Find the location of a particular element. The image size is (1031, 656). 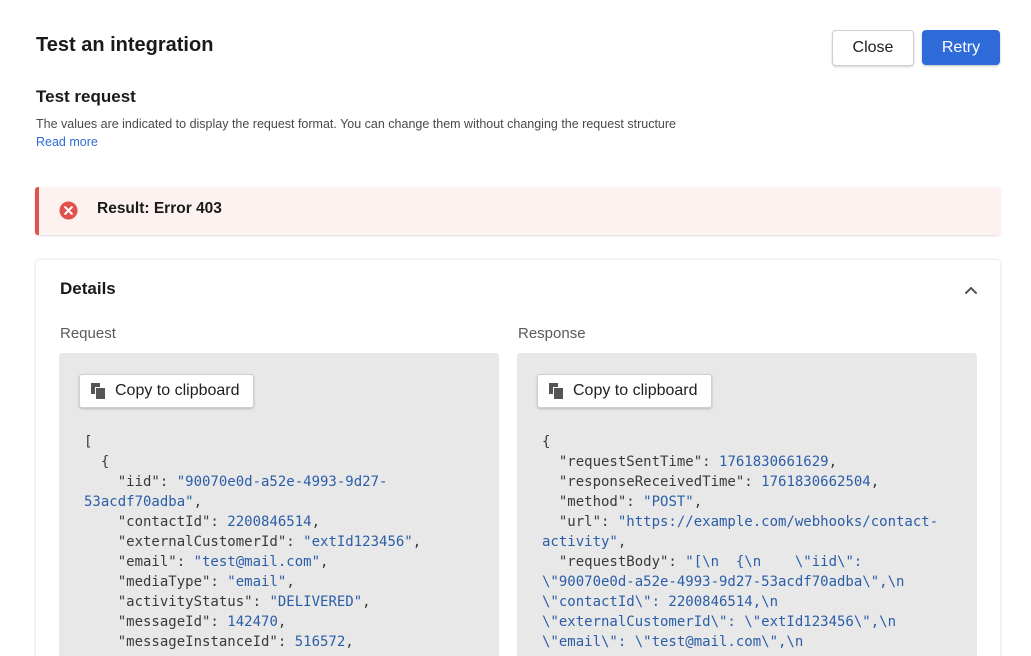

request-code-line: "externalCustomerId": "extId123456", is located at coordinates (282, 542).